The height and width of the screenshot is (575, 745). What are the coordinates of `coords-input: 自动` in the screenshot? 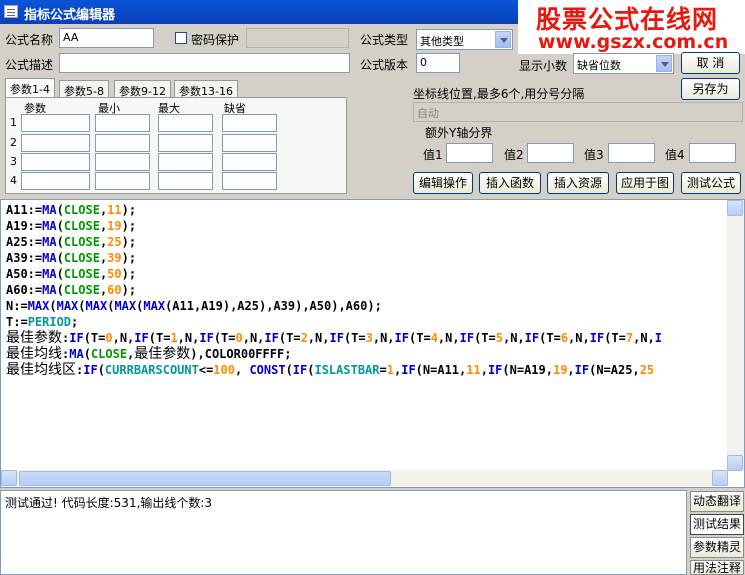 It's located at (578, 112).